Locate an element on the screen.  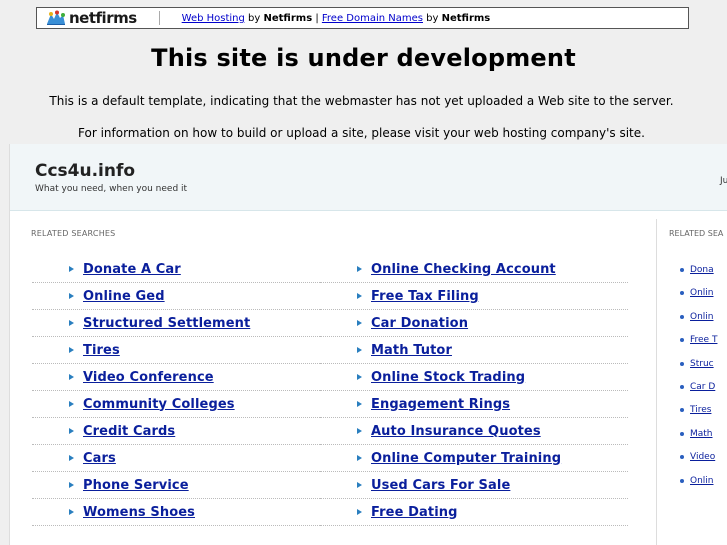
related-link: Online Stock Trading is located at coordinates (448, 377).